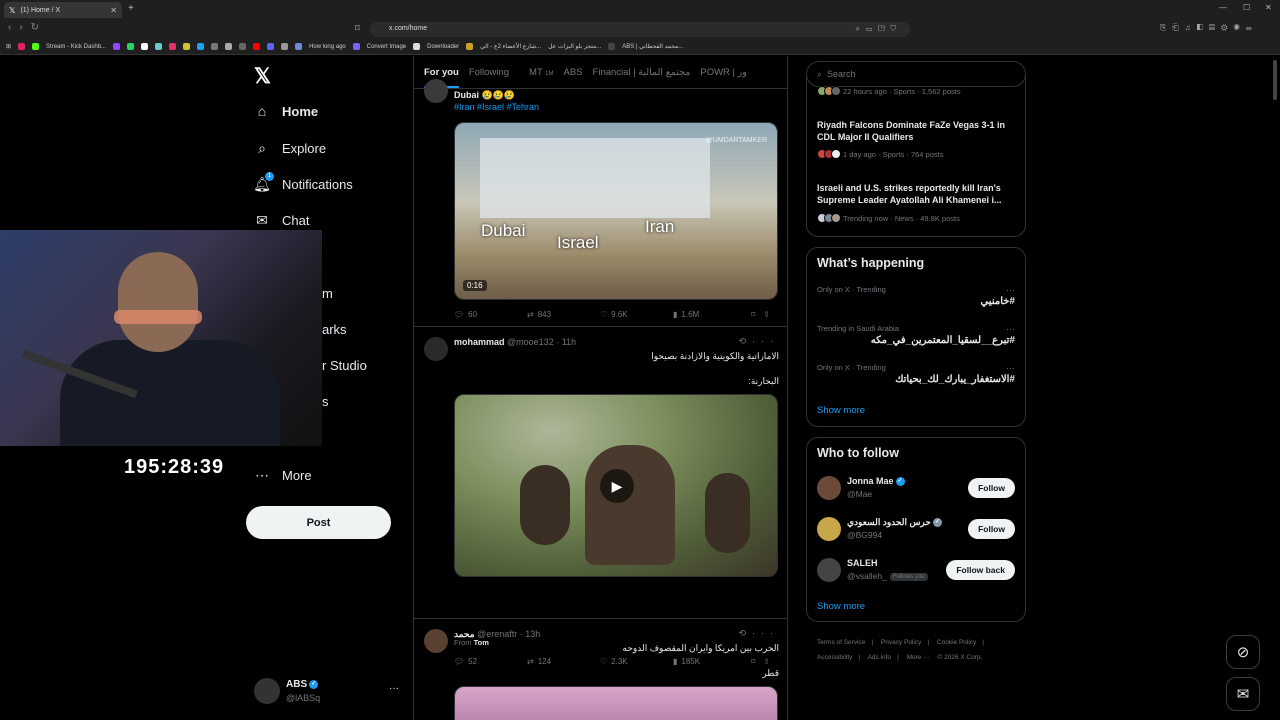  I want to click on user-name: حرس الحدود السعودي ✓, so click(894, 522).